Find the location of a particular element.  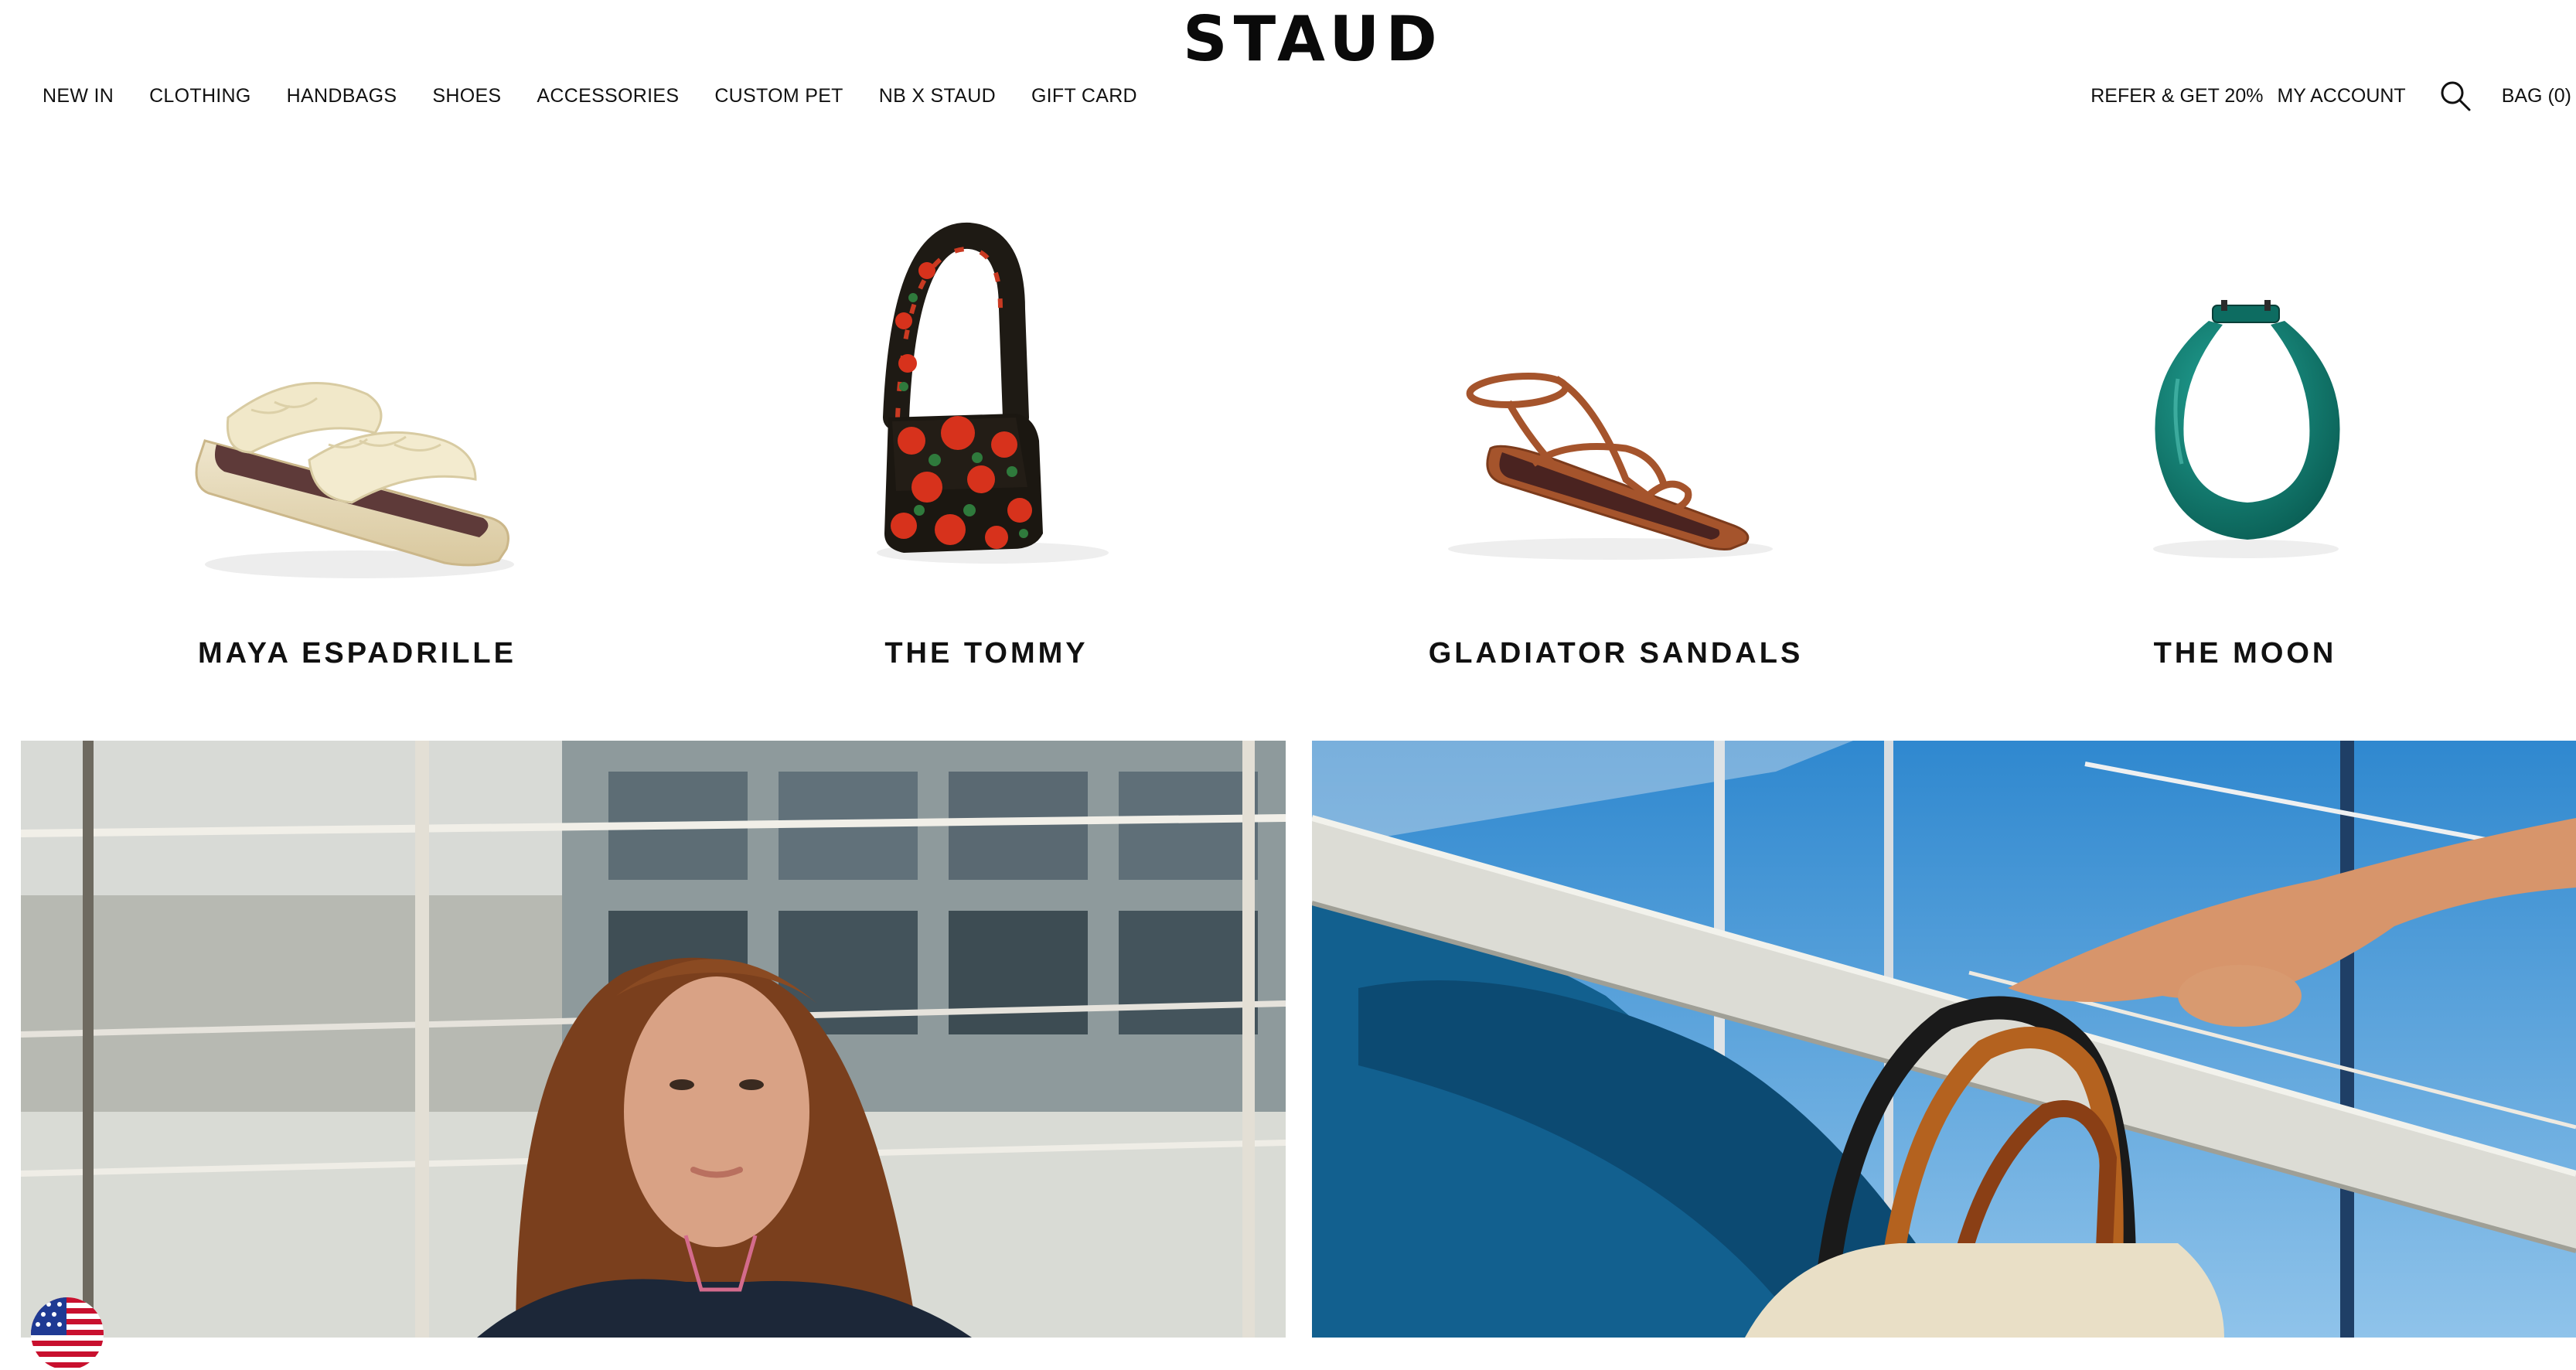

nav-clothing: CLOTHING is located at coordinates (200, 96).